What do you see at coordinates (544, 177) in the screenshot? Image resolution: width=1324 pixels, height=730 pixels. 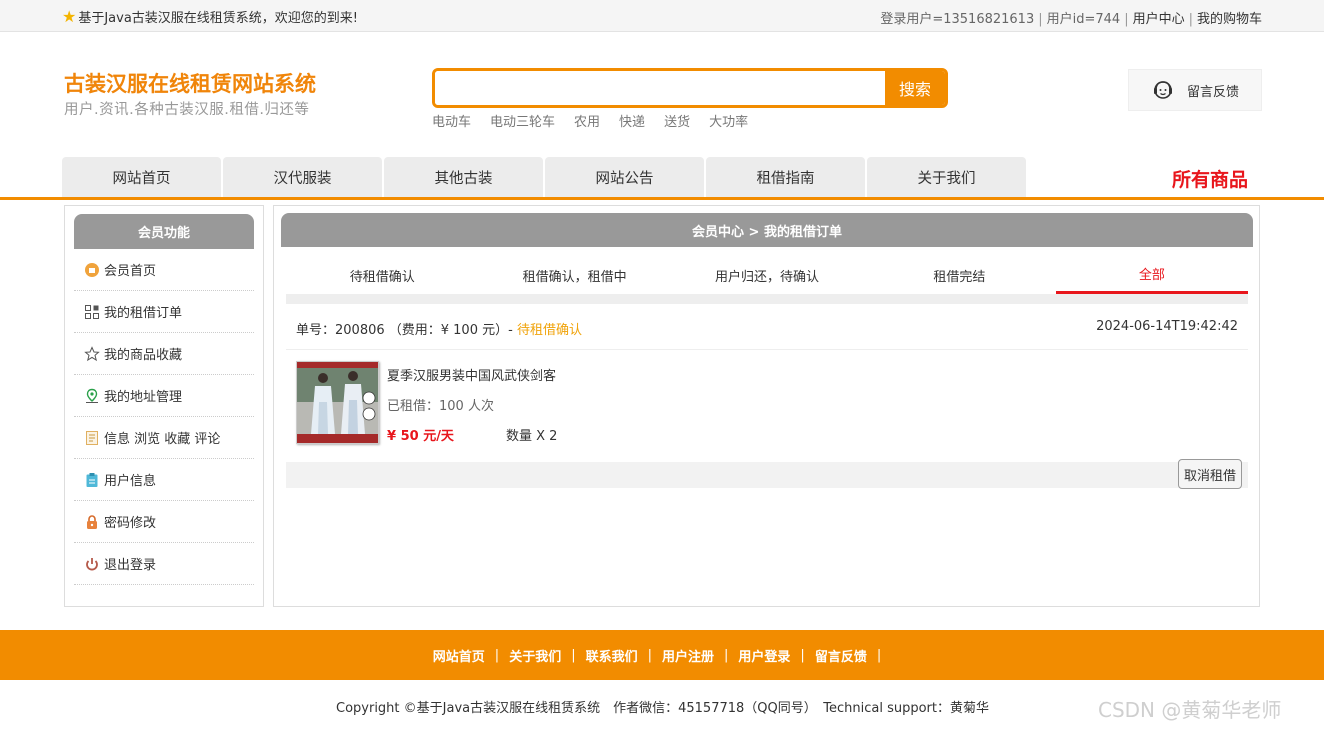 I see `main-nav: 网站首页 汉代服装 其他古装 网站公告 租借指南 关于我们` at bounding box center [544, 177].